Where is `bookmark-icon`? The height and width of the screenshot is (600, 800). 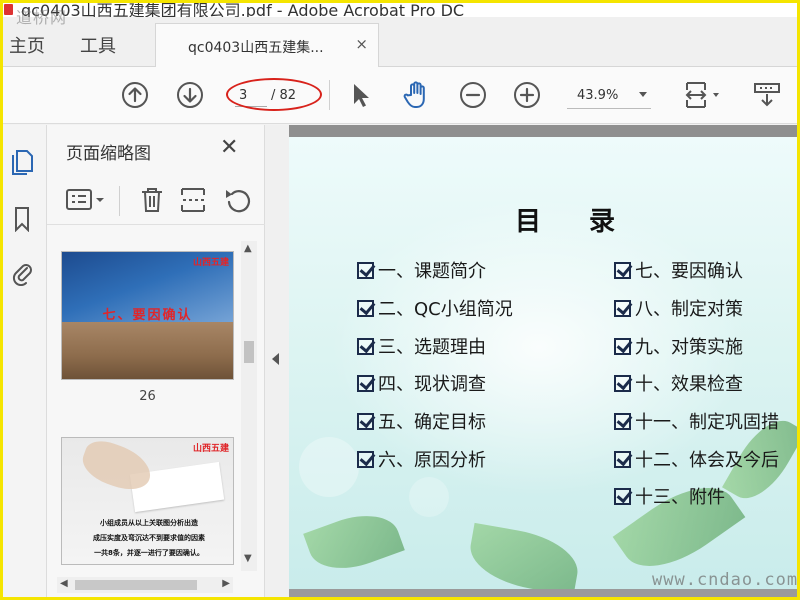
bookmark-icon is located at coordinates (22, 219).